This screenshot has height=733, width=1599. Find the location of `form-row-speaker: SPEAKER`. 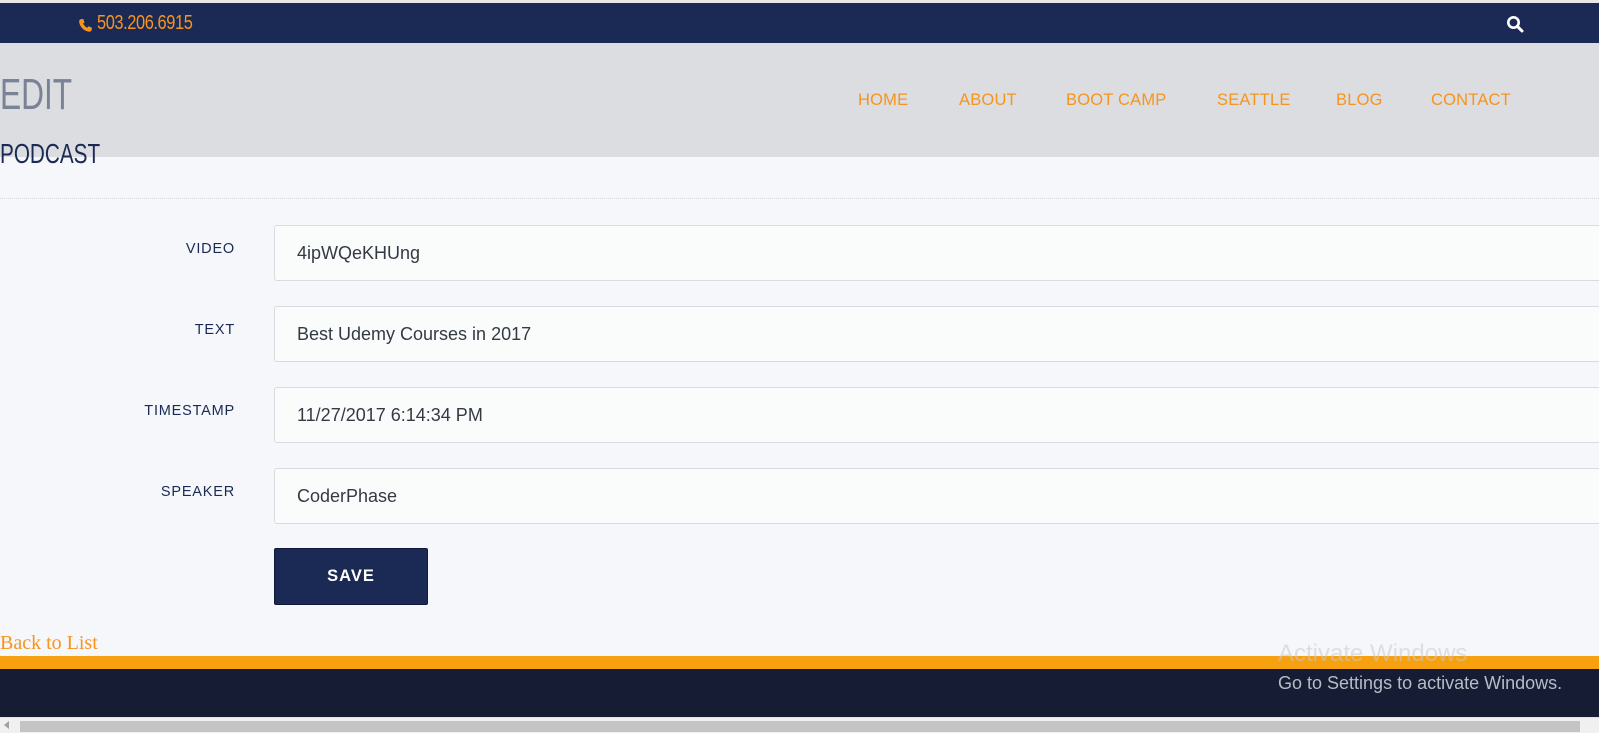

form-row-speaker: SPEAKER is located at coordinates (799, 496).